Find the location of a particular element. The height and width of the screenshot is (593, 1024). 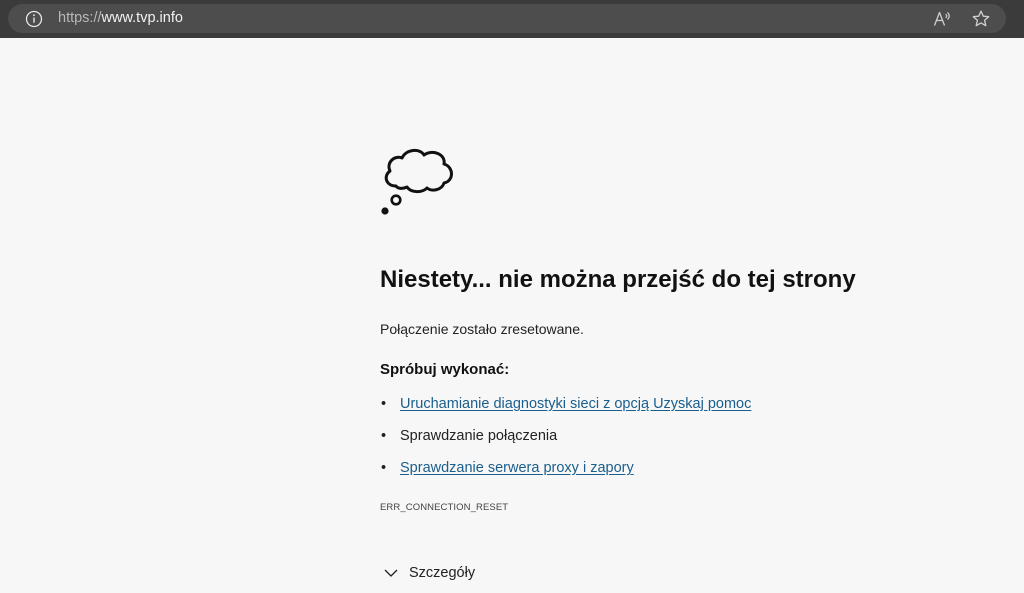

cloud-icon is located at coordinates (417, 182).